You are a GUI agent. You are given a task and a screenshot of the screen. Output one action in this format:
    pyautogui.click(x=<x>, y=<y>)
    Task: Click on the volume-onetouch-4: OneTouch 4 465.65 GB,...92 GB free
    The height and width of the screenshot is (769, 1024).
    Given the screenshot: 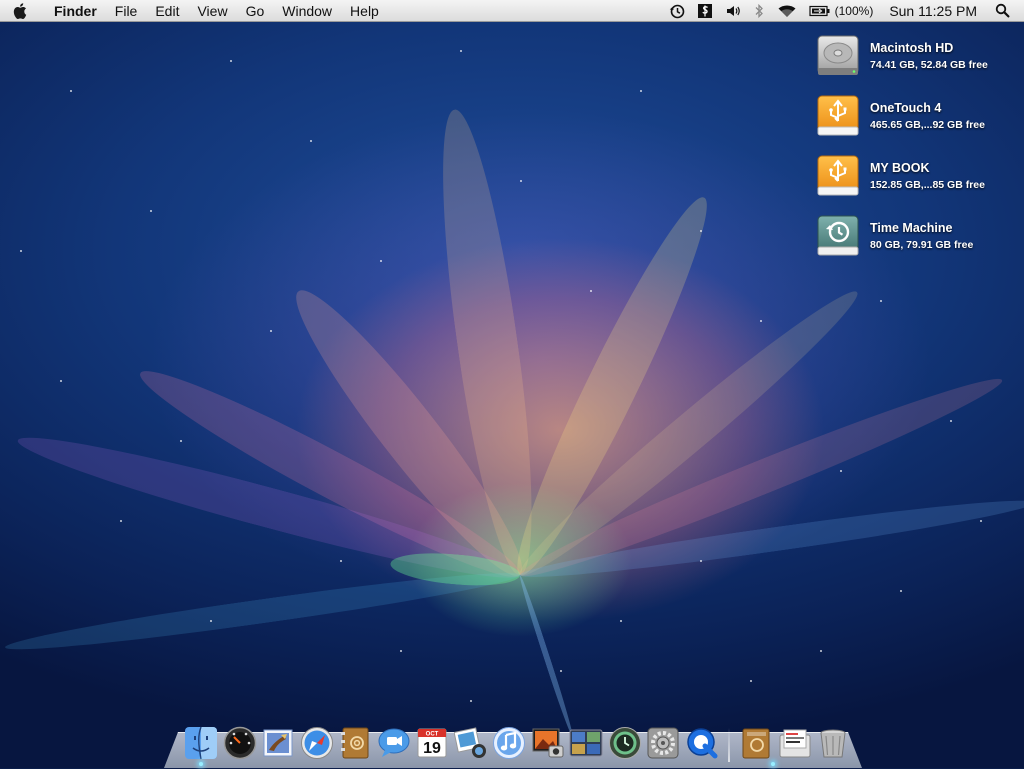 What is the action you would take?
    pyautogui.click(x=916, y=122)
    